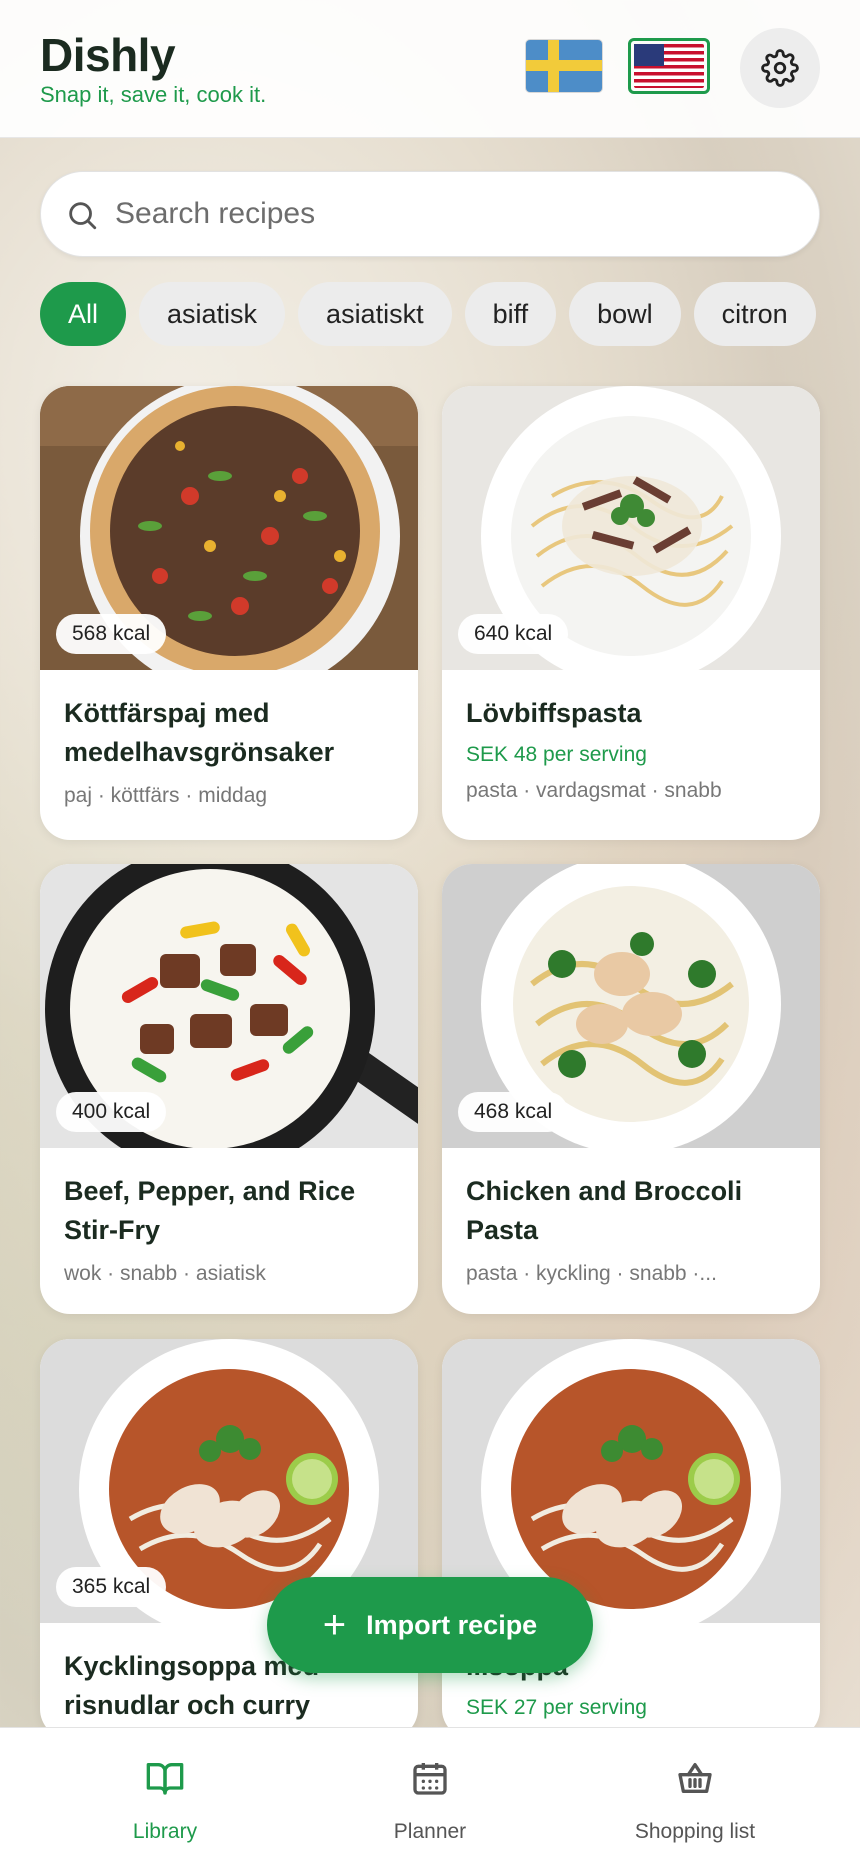 The image size is (860, 1864). I want to click on nav-library-label: Library, so click(165, 1831).